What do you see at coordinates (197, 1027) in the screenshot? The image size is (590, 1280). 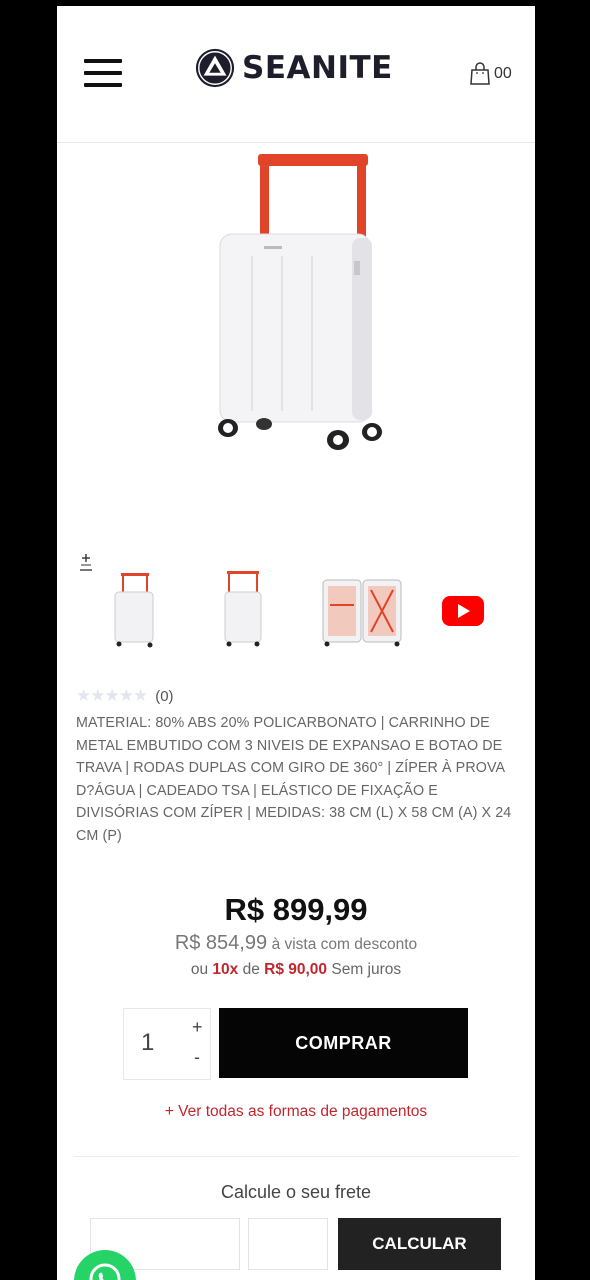 I see `quantity-plus-button: +` at bounding box center [197, 1027].